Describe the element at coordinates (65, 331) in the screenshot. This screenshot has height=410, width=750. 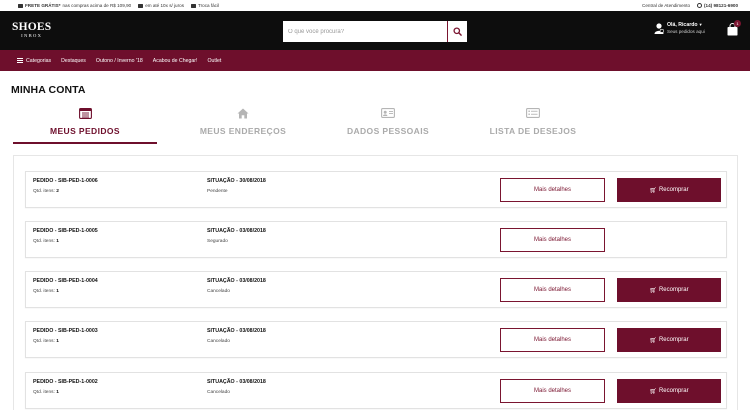
I see `order-id: PEDIDO - SIB-PED-1-0003` at that location.